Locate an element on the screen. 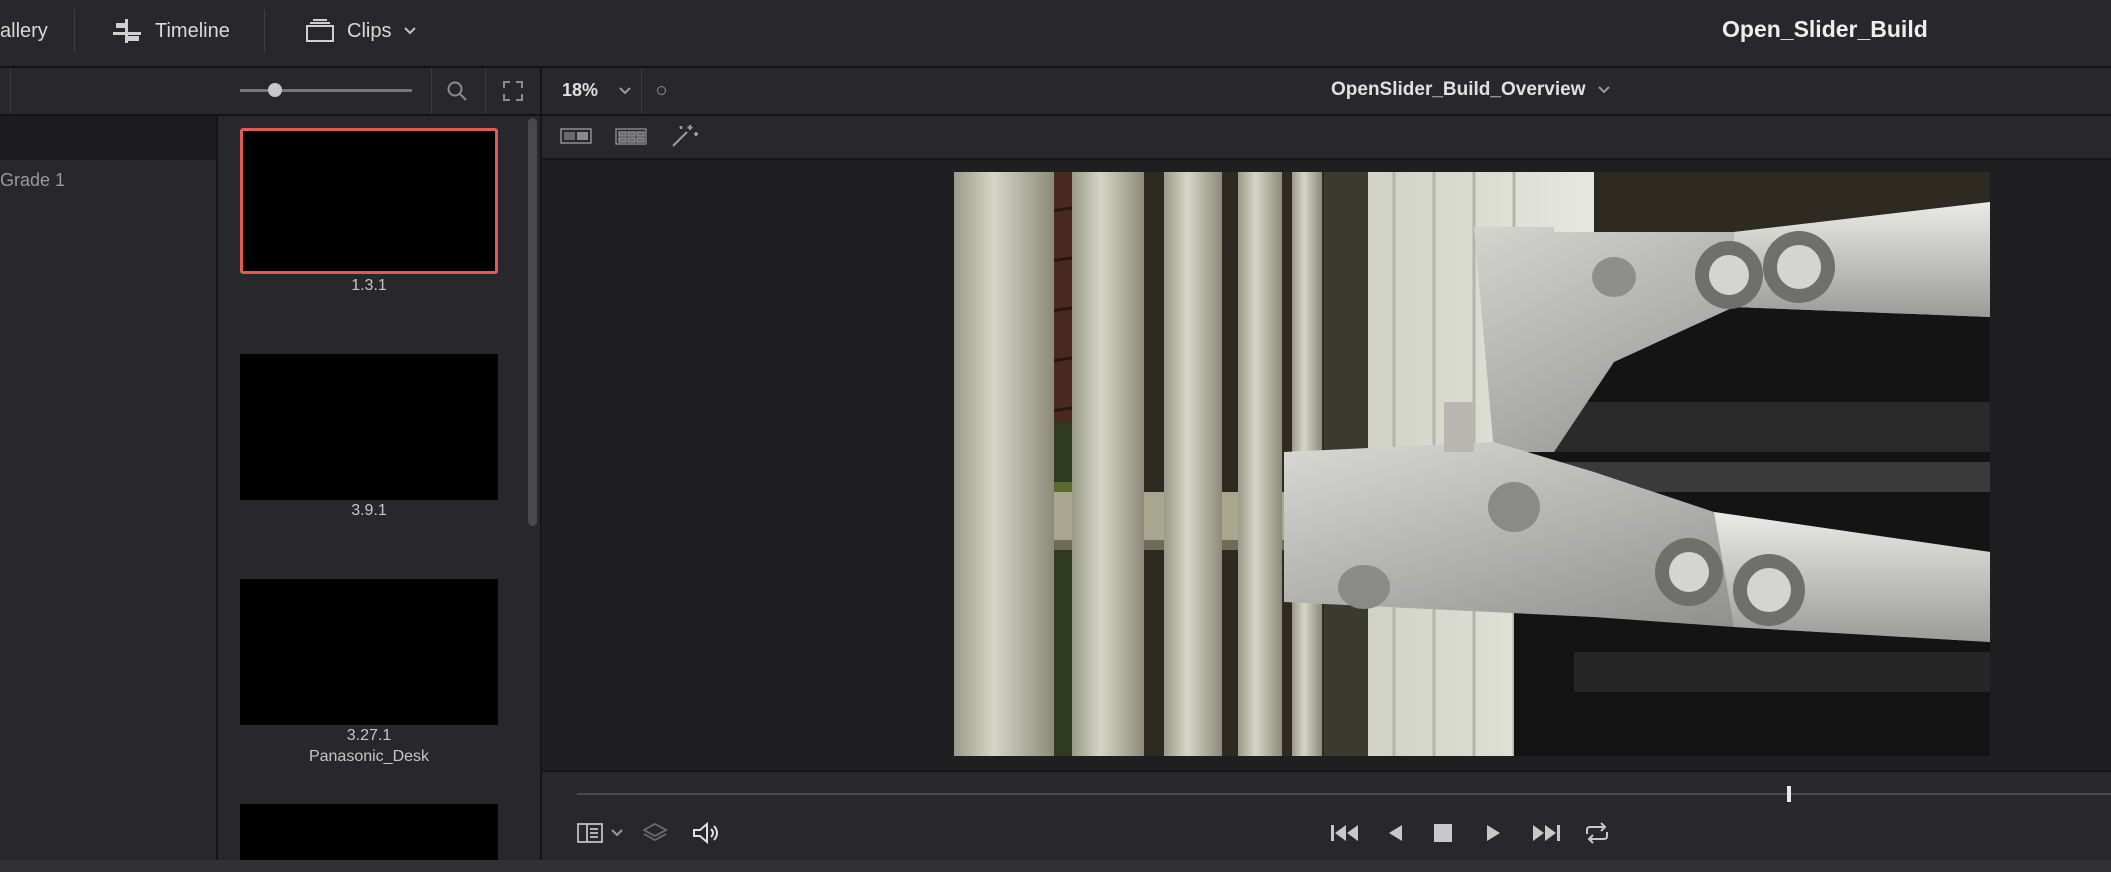 This screenshot has height=872, width=2111. node-panel is located at coordinates (109, 488).